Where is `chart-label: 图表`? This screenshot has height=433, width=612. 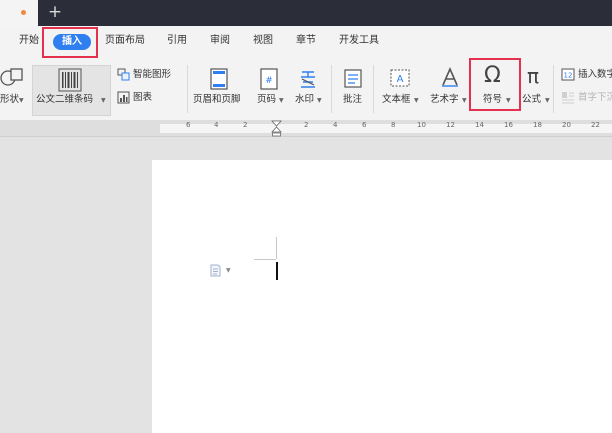 chart-label: 图表 is located at coordinates (142, 98).